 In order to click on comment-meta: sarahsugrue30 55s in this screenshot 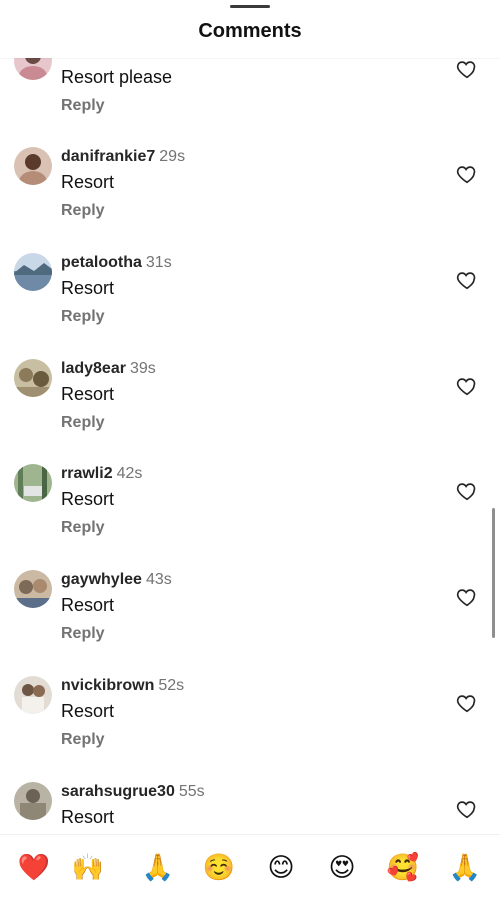, I will do `click(133, 792)`.